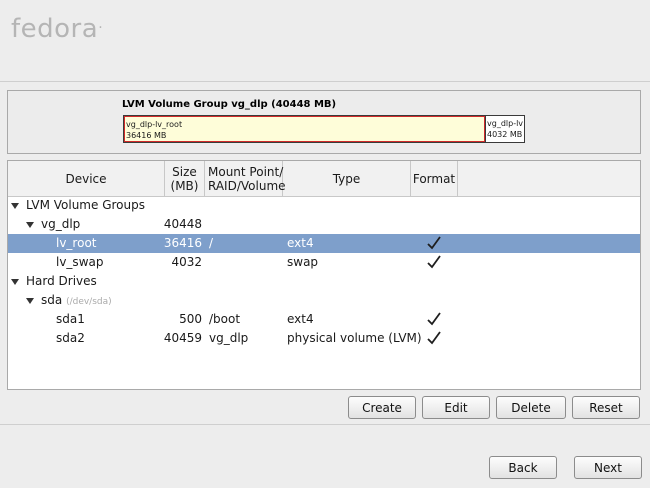 This screenshot has width=650, height=488. I want to click on fedora-logo: fedora., so click(57, 29).